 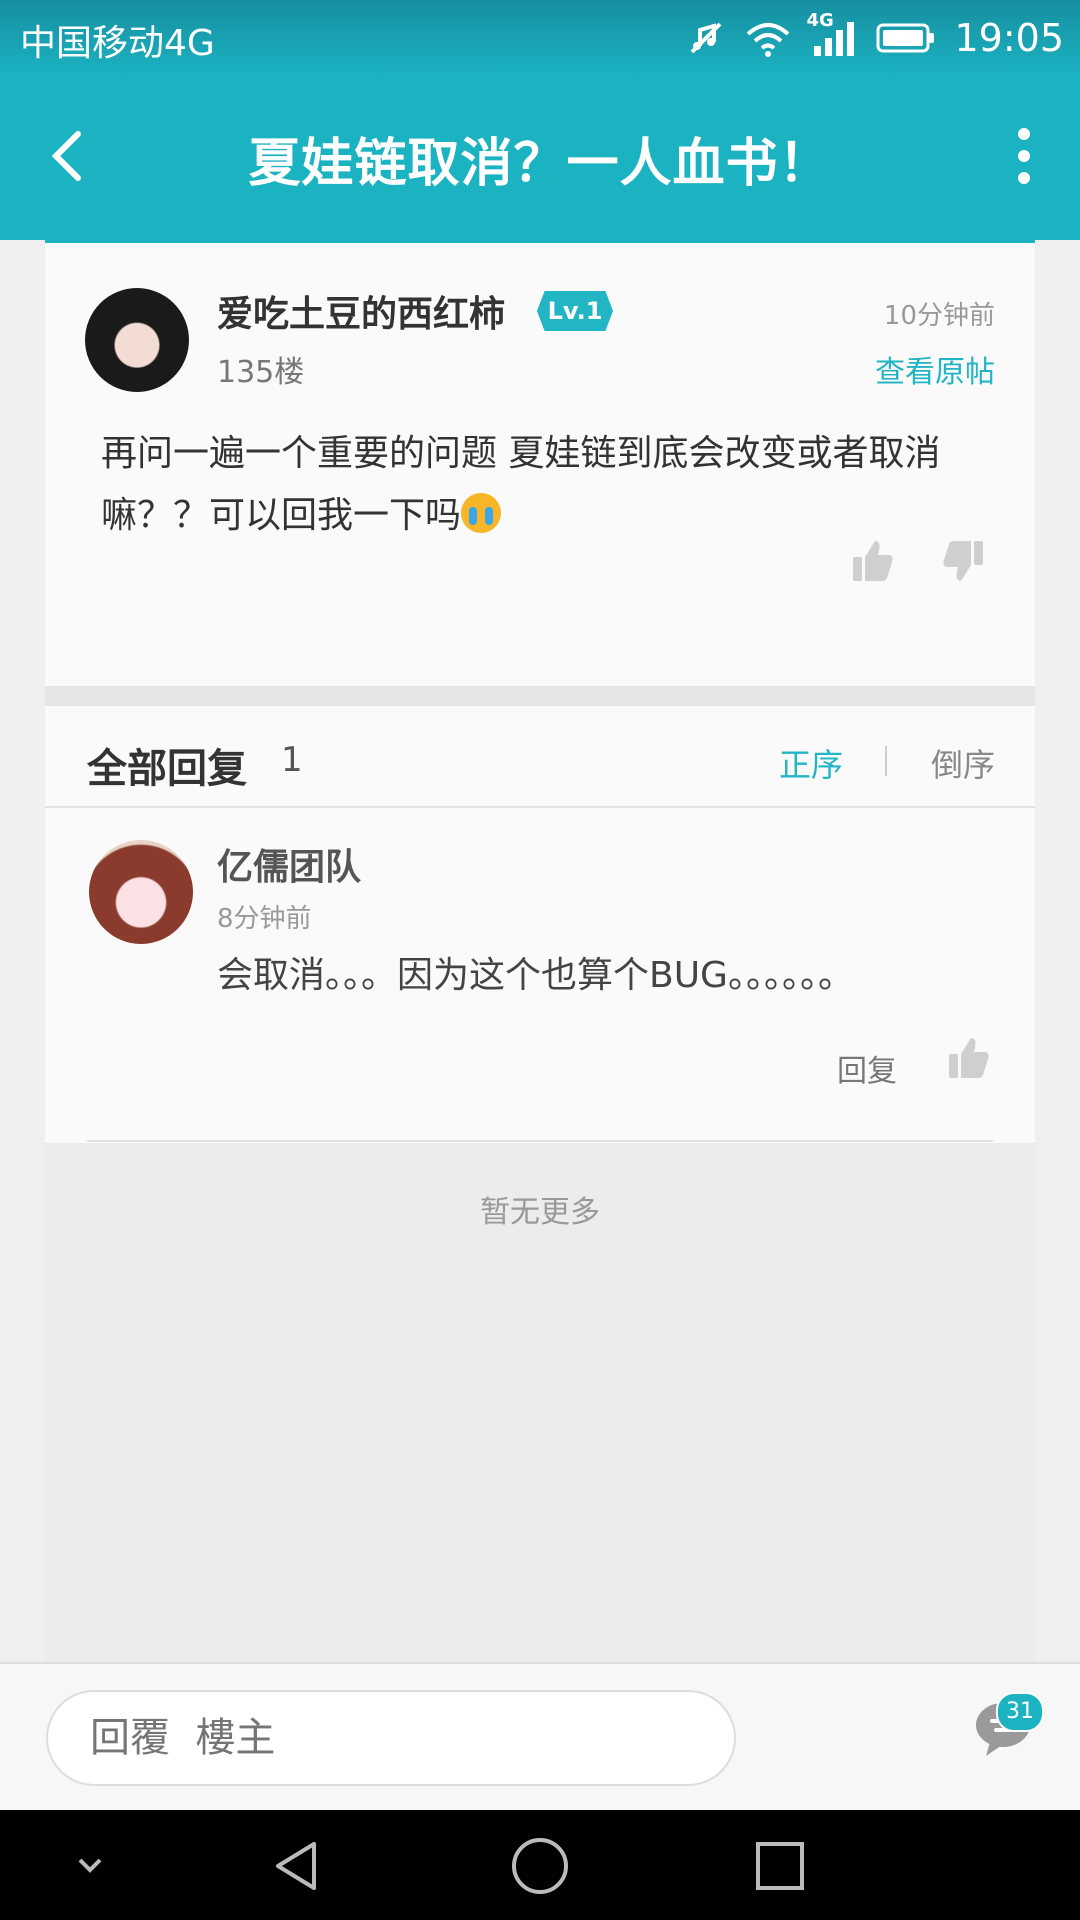 I want to click on more-options-button, so click(x=1024, y=156).